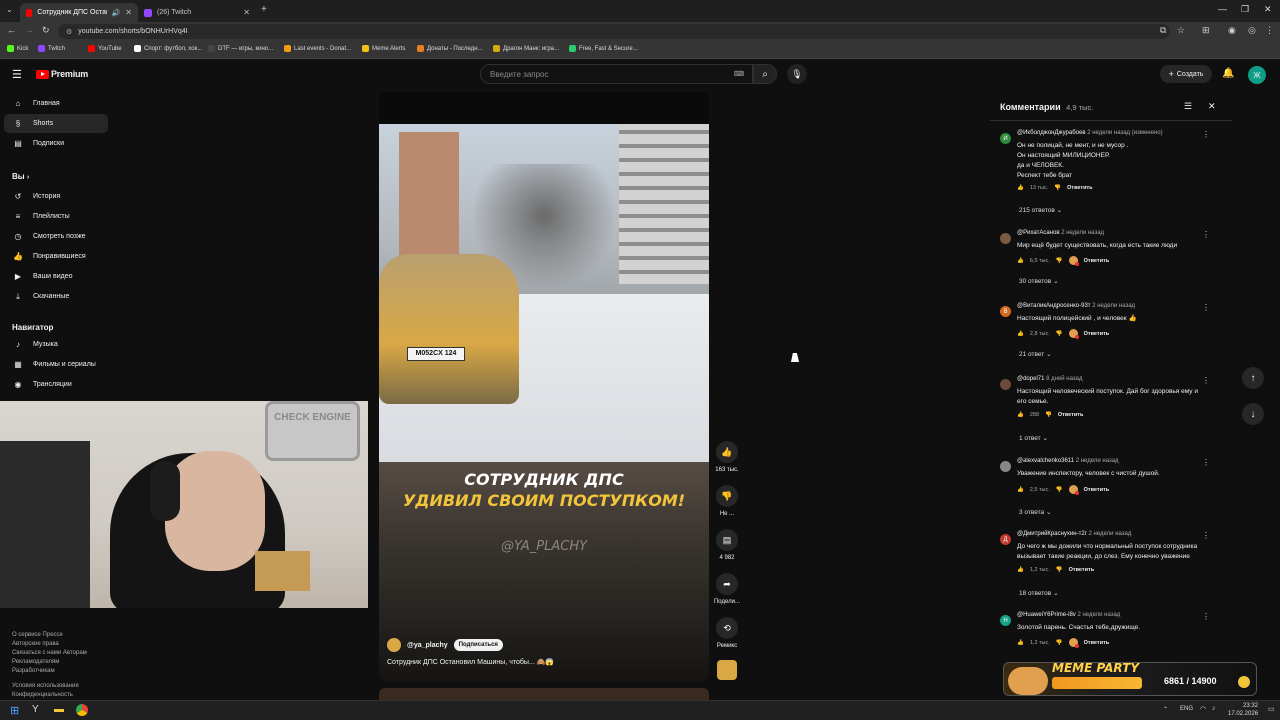 Image resolution: width=1280 pixels, height=720 pixels. Describe the element at coordinates (1054, 306) in the screenshot. I see `comment-author: @ВиталикАндросенко-93т` at that location.